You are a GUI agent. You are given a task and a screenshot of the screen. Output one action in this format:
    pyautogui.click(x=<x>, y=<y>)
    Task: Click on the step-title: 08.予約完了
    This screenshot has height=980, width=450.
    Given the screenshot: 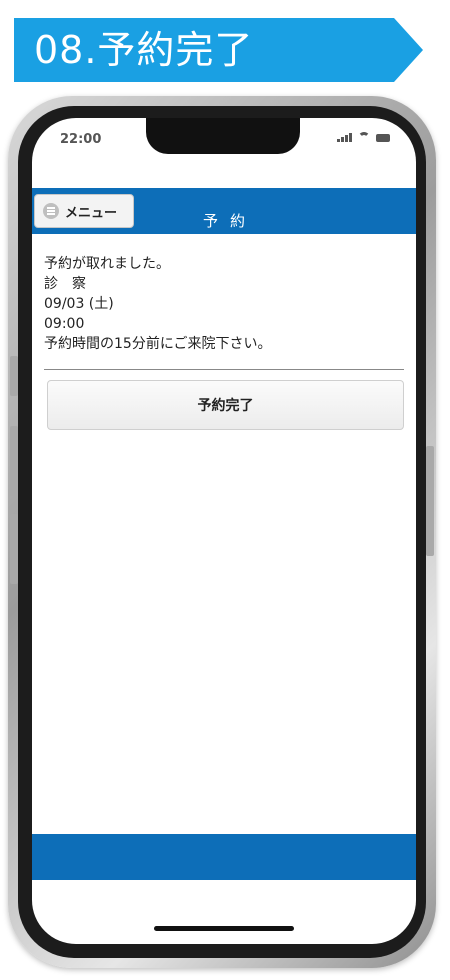 What is the action you would take?
    pyautogui.click(x=144, y=50)
    